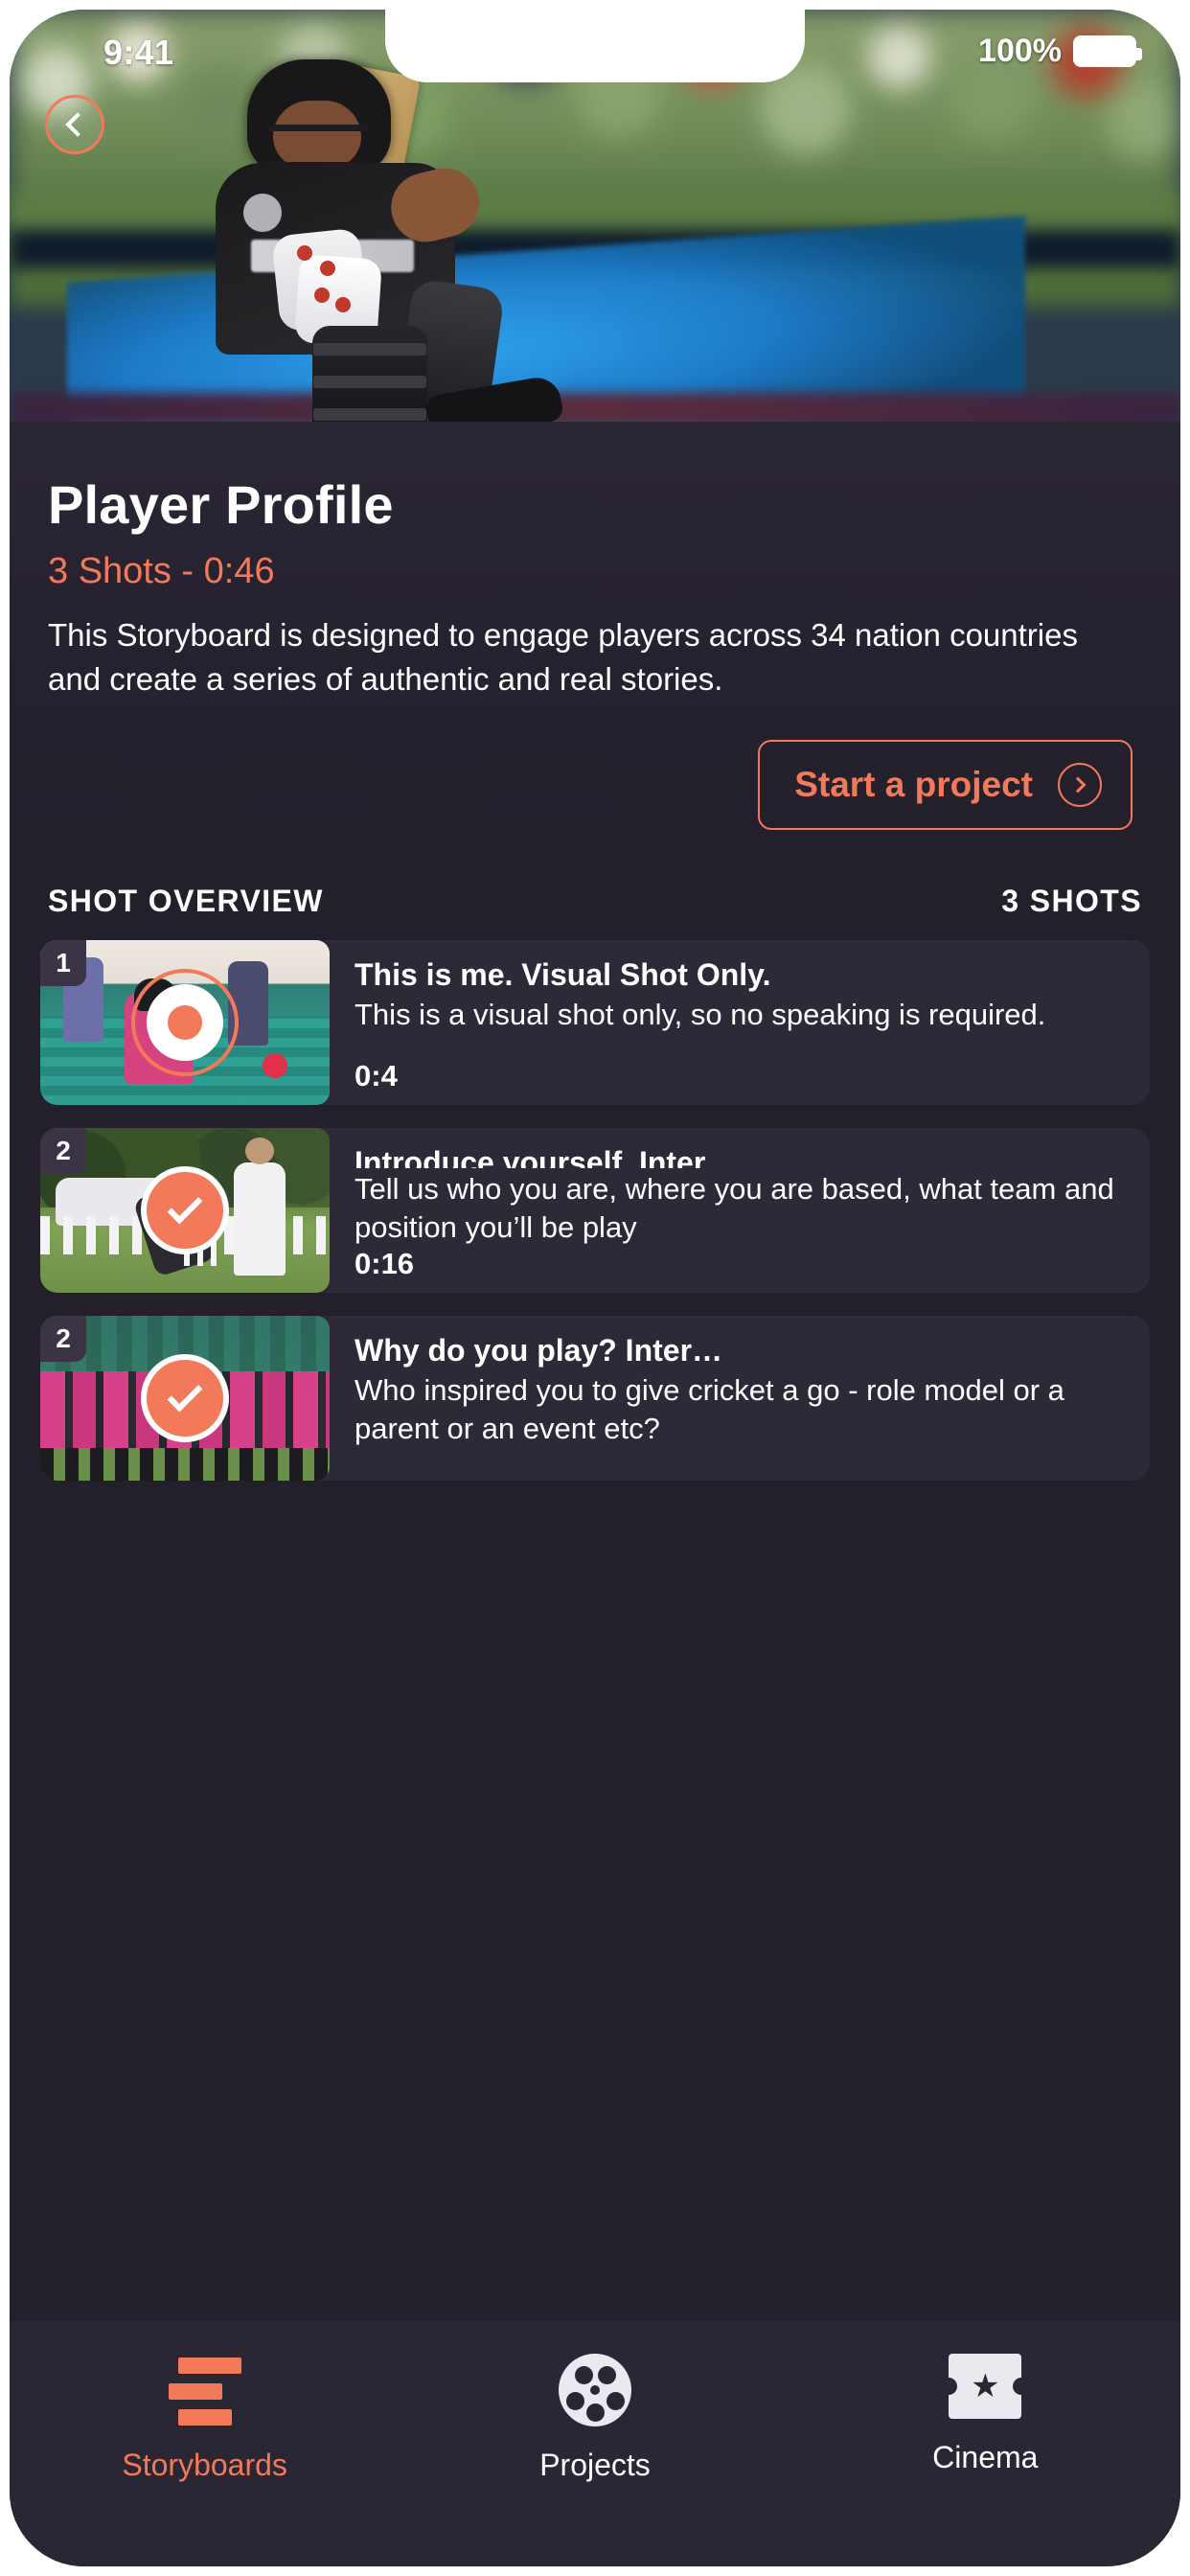  What do you see at coordinates (221, 504) in the screenshot?
I see `page-title: Player Profile` at bounding box center [221, 504].